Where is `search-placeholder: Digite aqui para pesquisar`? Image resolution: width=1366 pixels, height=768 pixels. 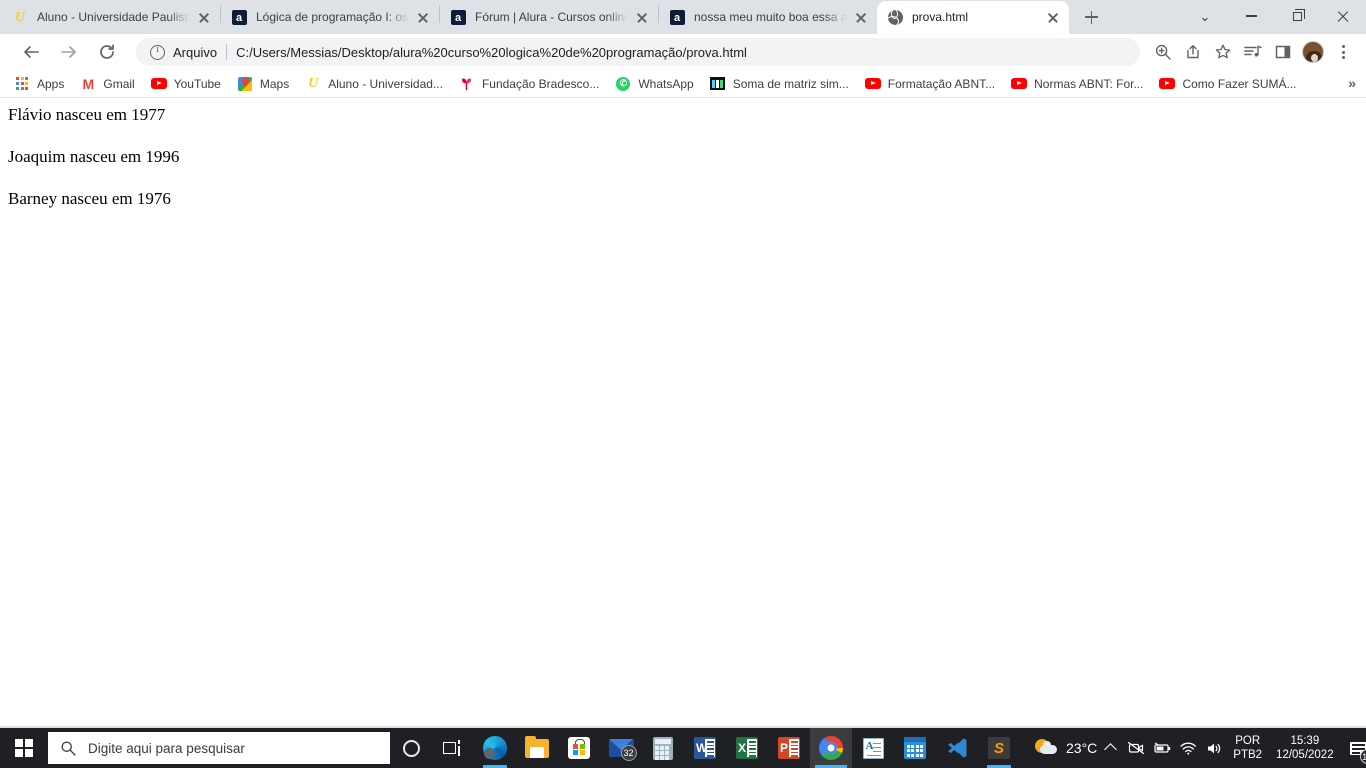 search-placeholder: Digite aqui para pesquisar is located at coordinates (166, 748).